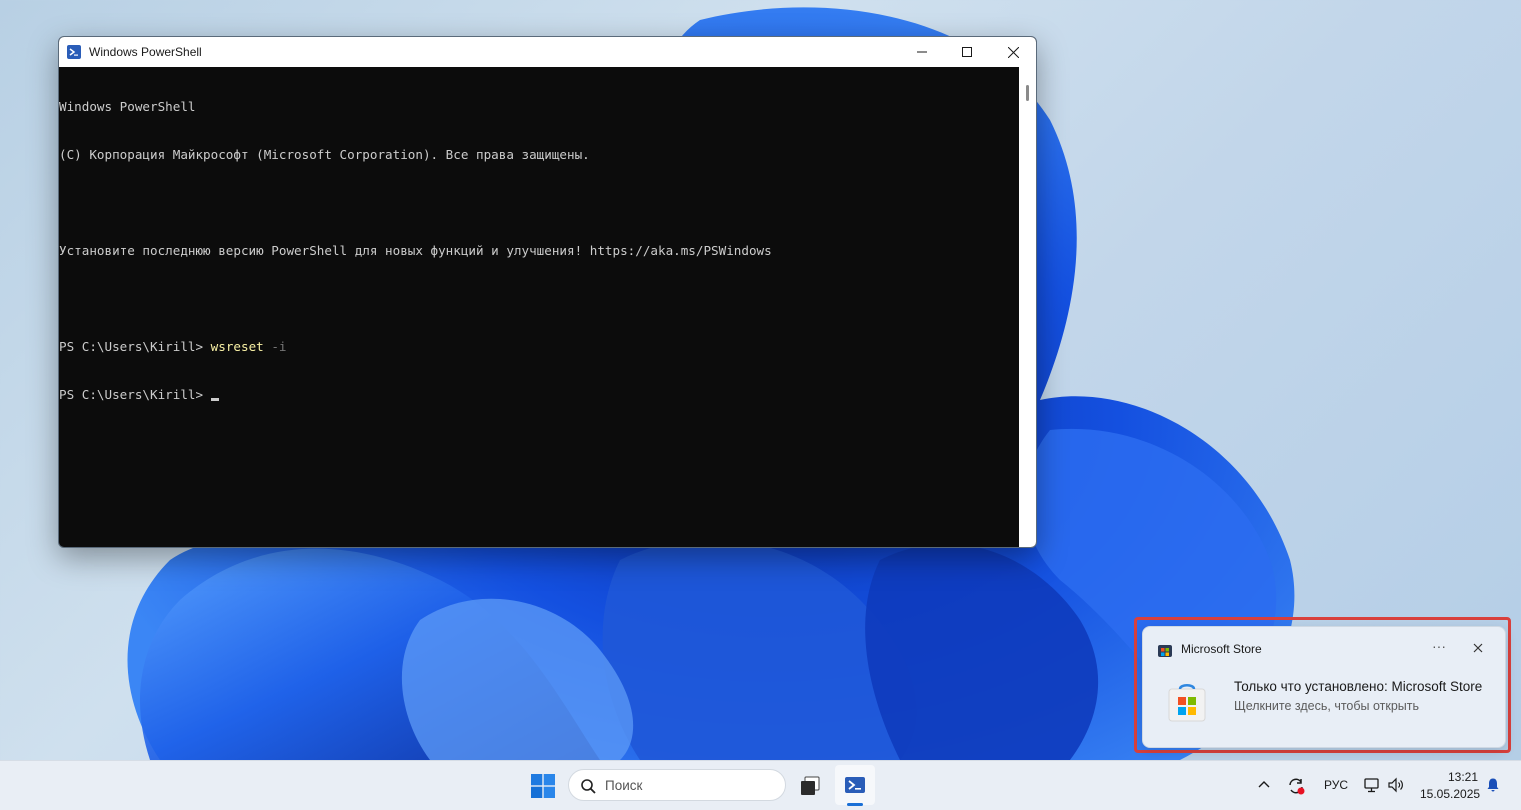  What do you see at coordinates (1372, 785) in the screenshot?
I see `network-icon` at bounding box center [1372, 785].